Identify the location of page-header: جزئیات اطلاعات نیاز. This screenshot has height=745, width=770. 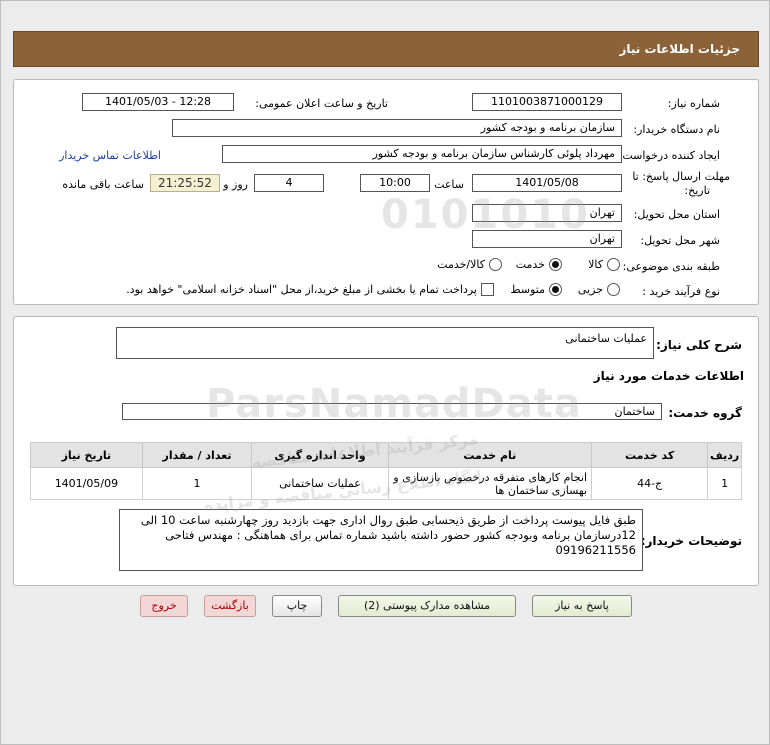
(386, 49).